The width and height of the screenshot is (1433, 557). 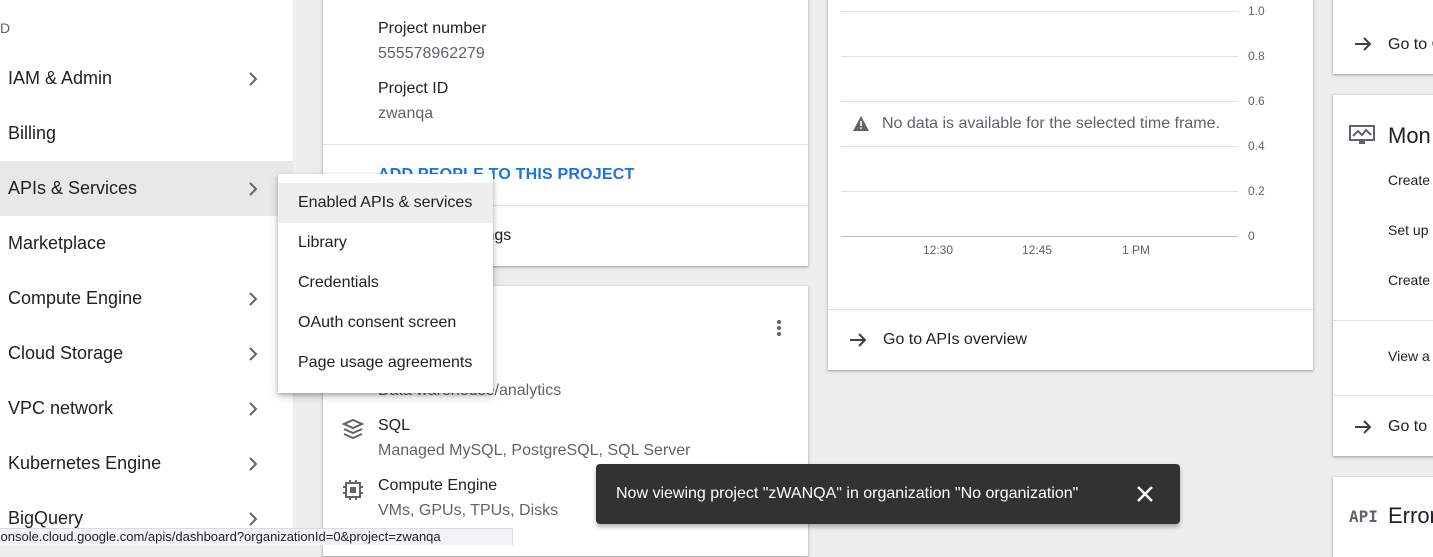 What do you see at coordinates (861, 124) in the screenshot?
I see `warning-icon` at bounding box center [861, 124].